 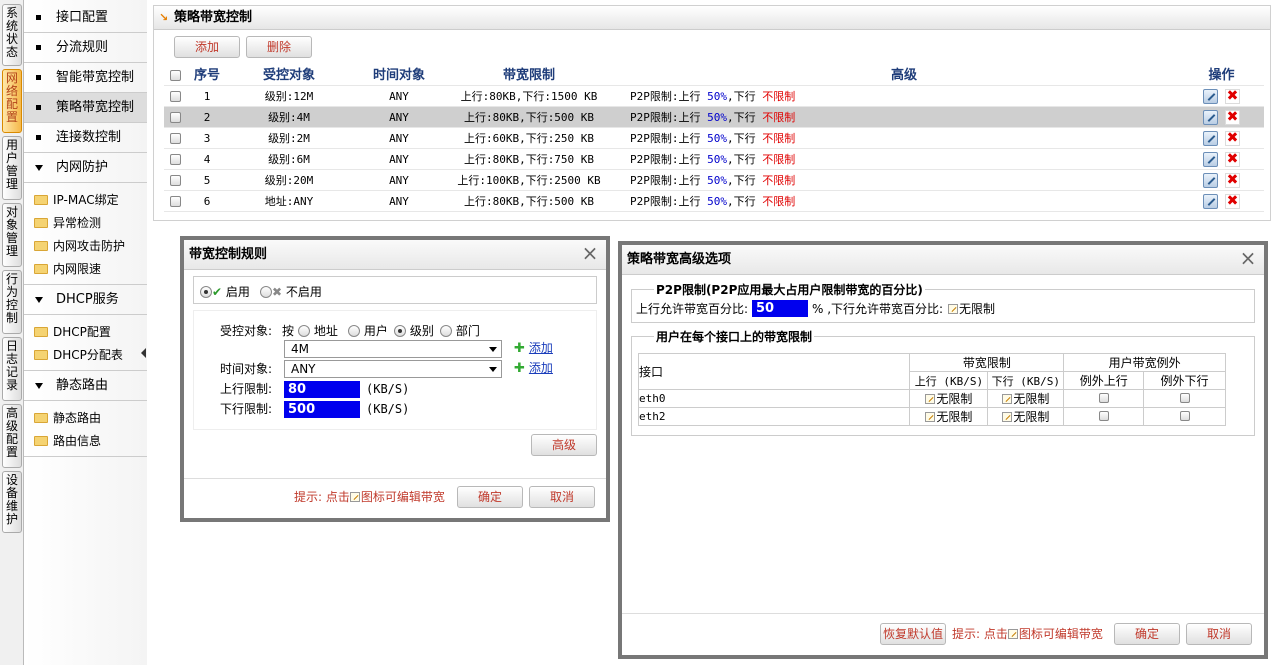 What do you see at coordinates (175, 75) in the screenshot?
I see `select-all-checkbox` at bounding box center [175, 75].